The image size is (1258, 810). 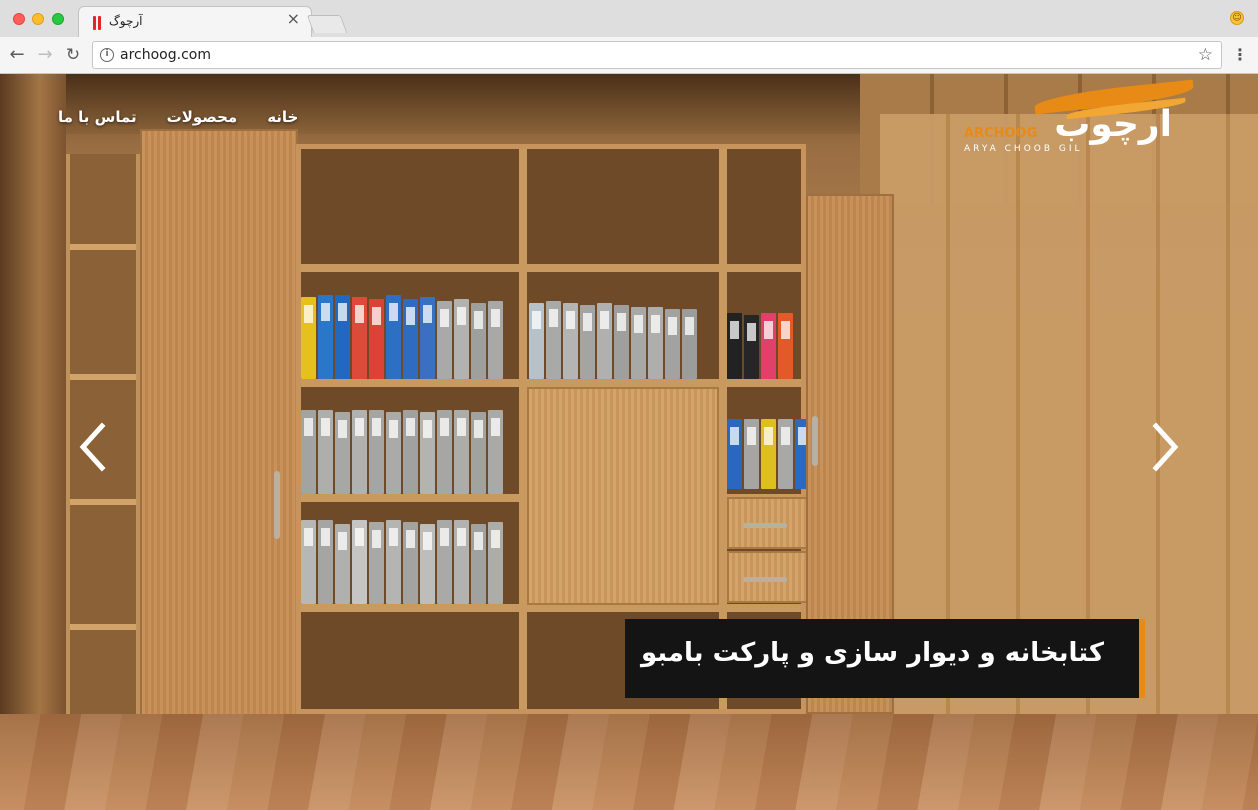 I want to click on site-logo: ارچوب ARCHOOG ARYA CHOOB GIL, so click(x=1084, y=121).